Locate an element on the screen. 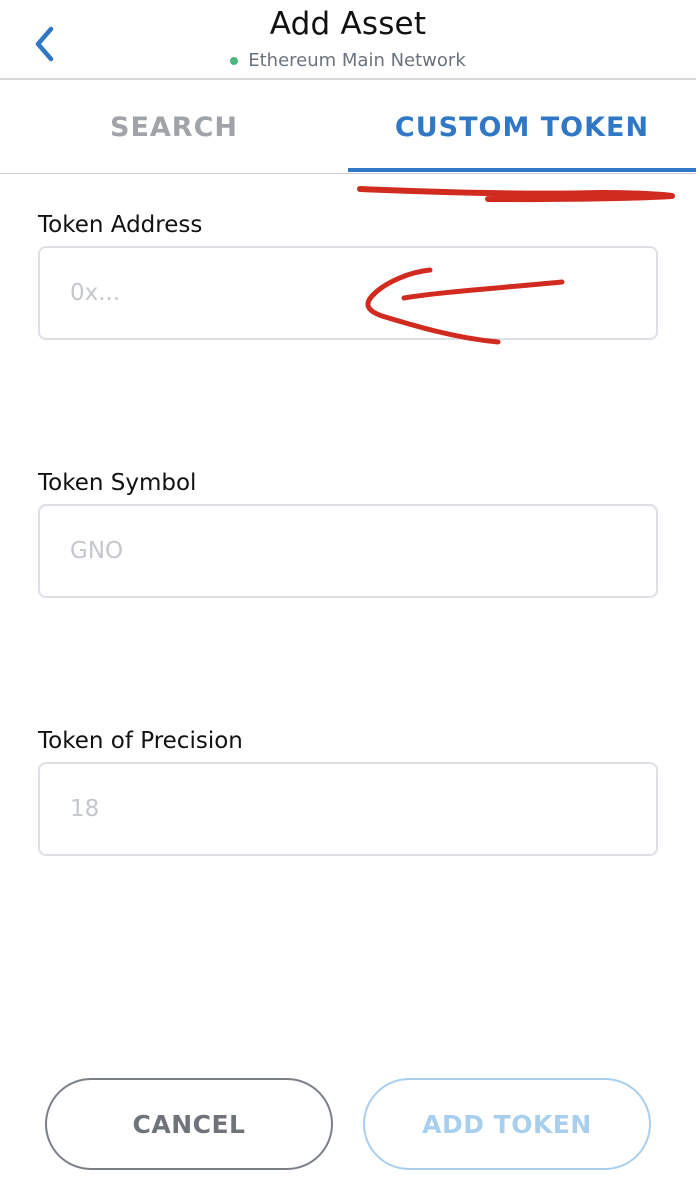 The image size is (696, 1200). header: Add Asset Ethereum Main Network is located at coordinates (348, 40).